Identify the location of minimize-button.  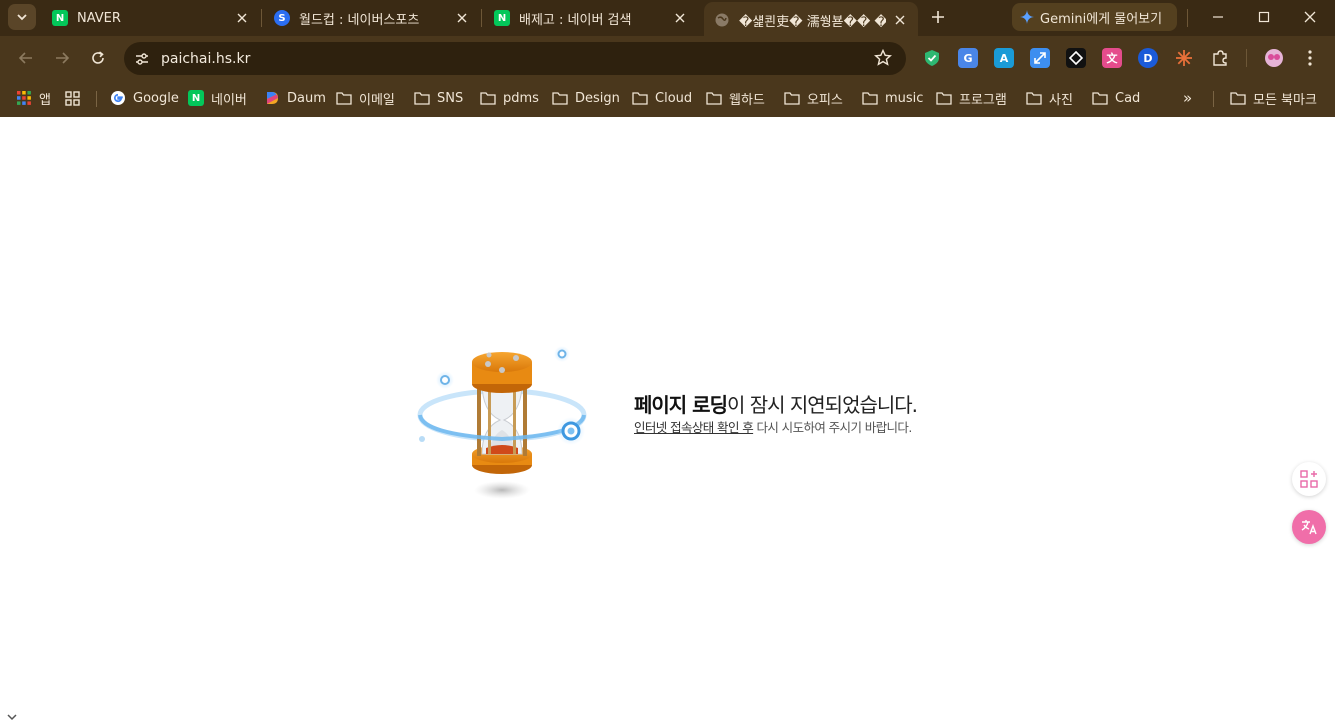
(1218, 17).